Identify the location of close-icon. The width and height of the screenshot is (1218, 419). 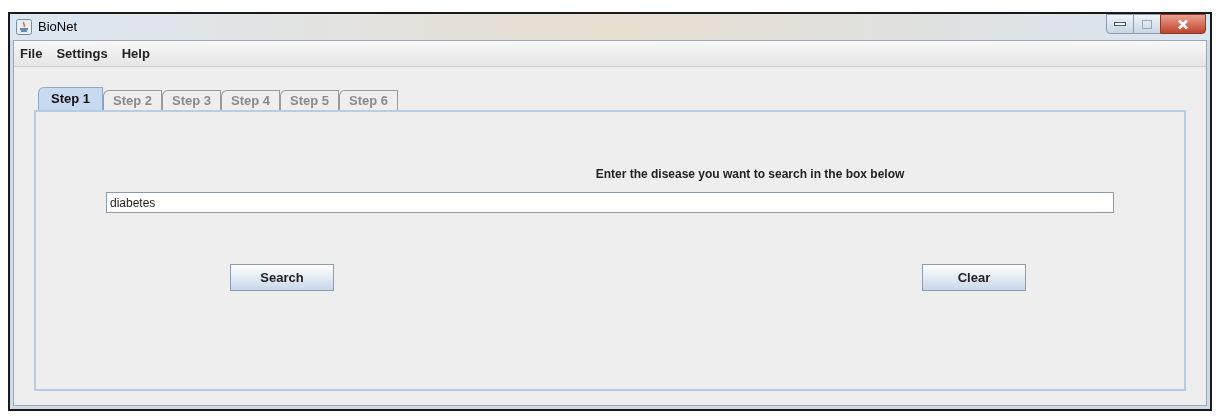
(1183, 24).